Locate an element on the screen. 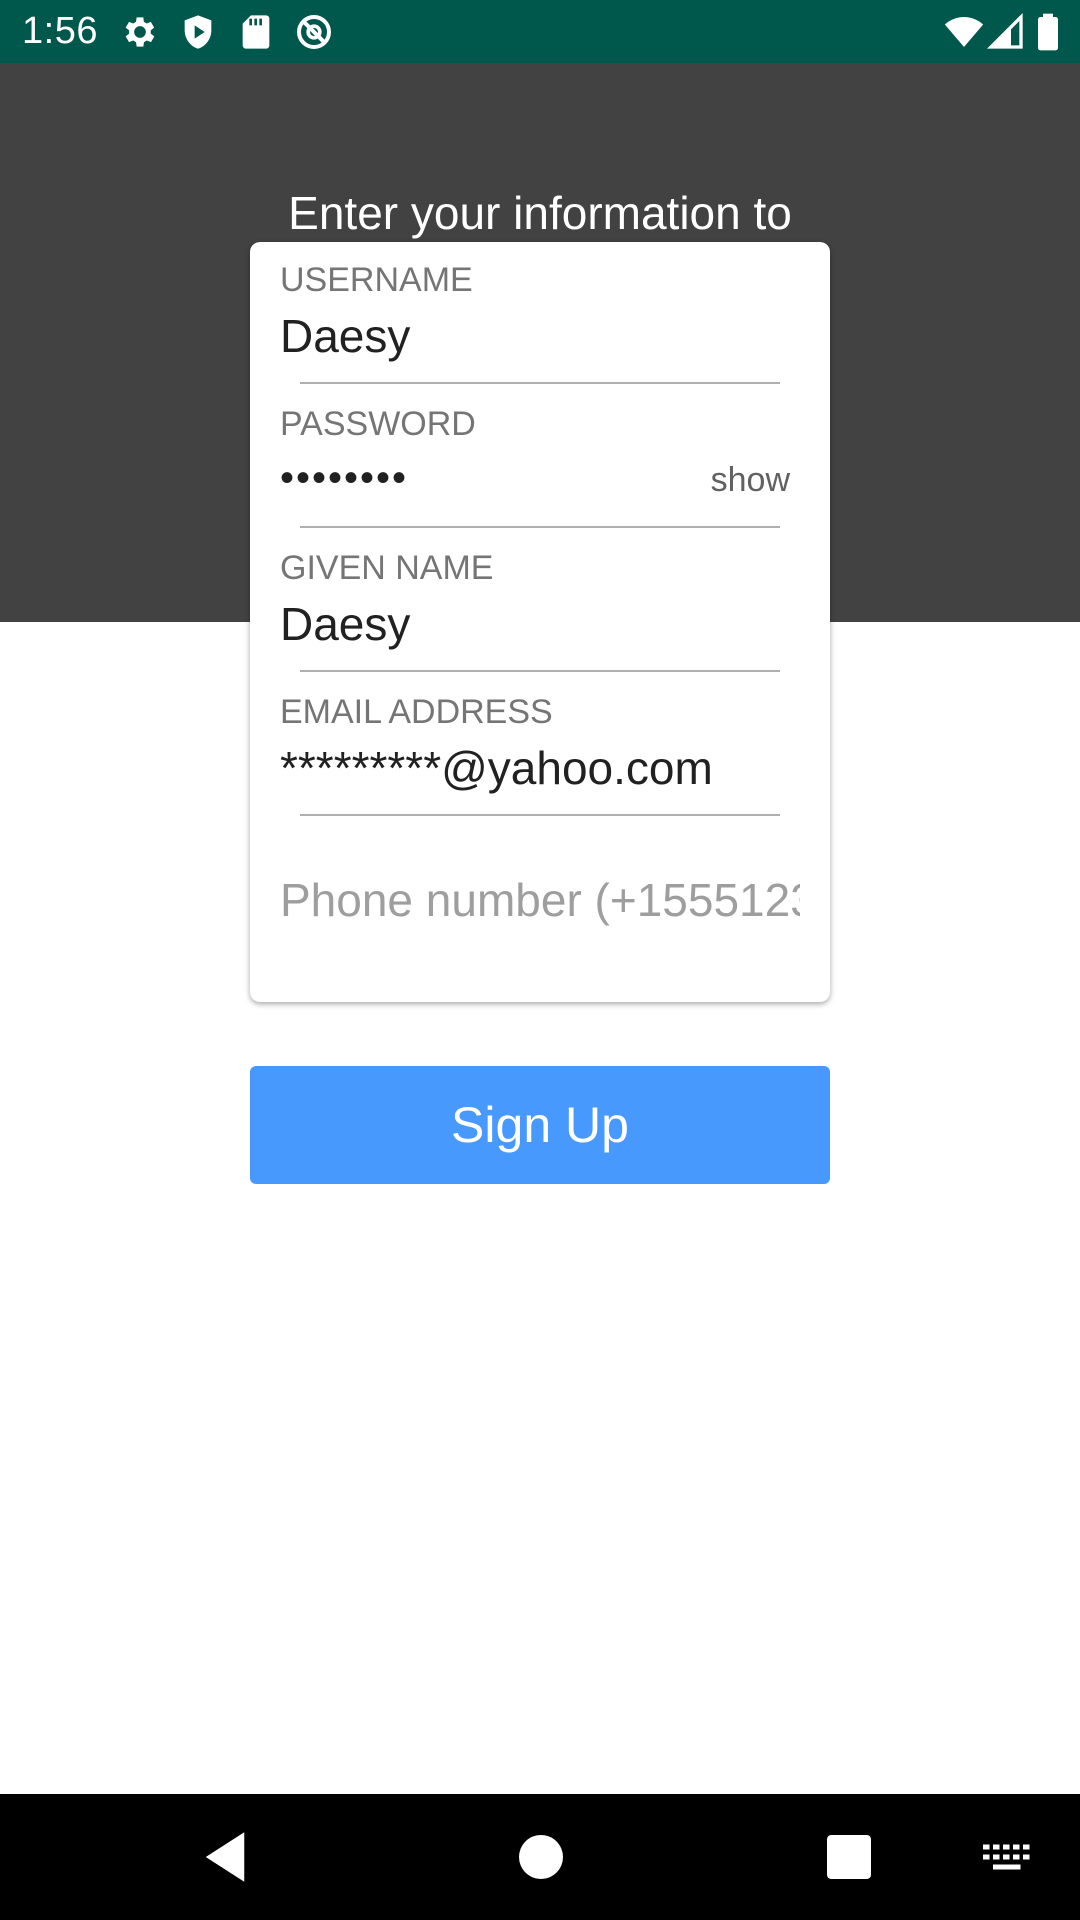  given-name-underline is located at coordinates (540, 671).